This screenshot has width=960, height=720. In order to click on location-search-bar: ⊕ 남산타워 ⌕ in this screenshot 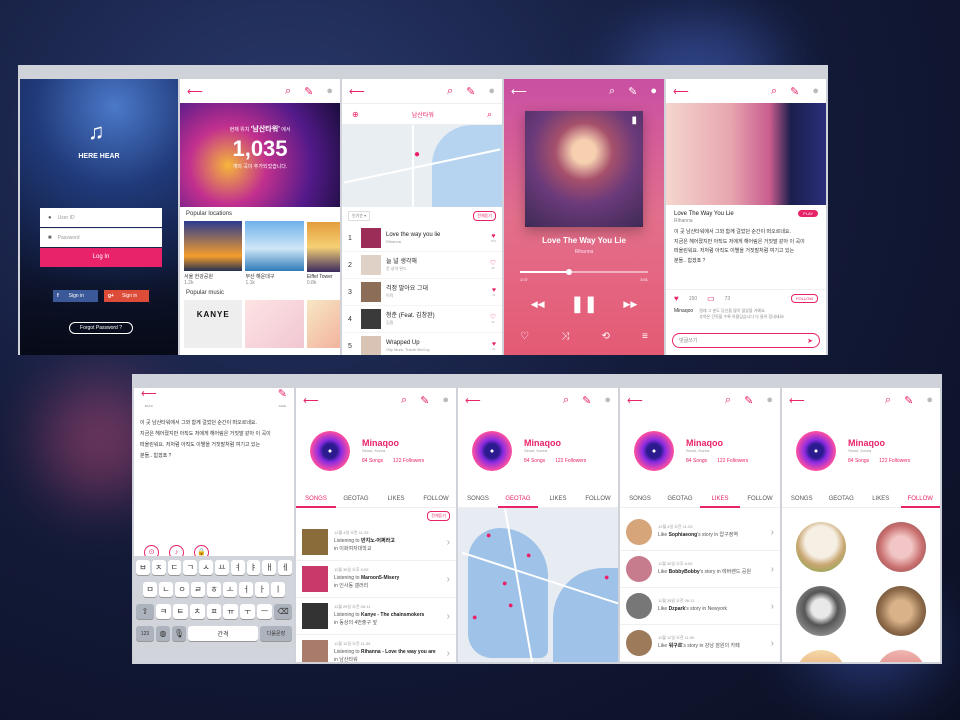, I will do `click(422, 114)`.